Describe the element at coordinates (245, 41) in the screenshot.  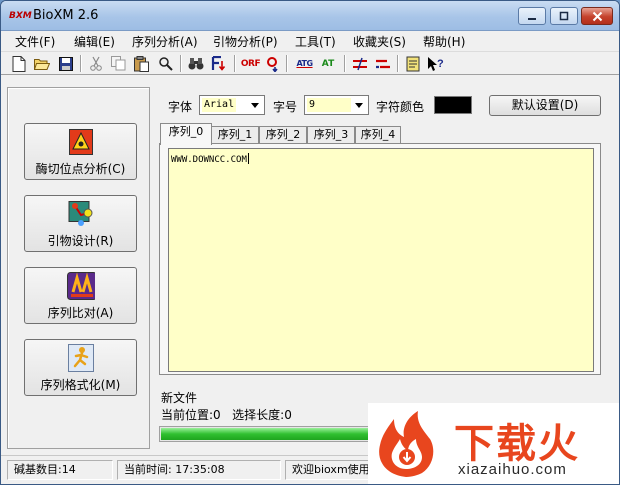
I see `menu-primer-analysis: 引物分析(P)` at that location.